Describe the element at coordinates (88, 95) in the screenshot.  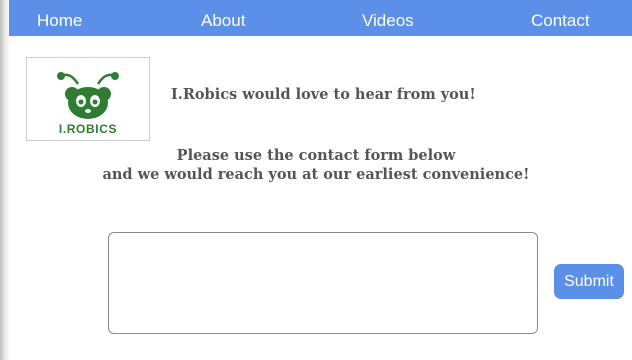
I see `robot-panda-logo-icon` at that location.